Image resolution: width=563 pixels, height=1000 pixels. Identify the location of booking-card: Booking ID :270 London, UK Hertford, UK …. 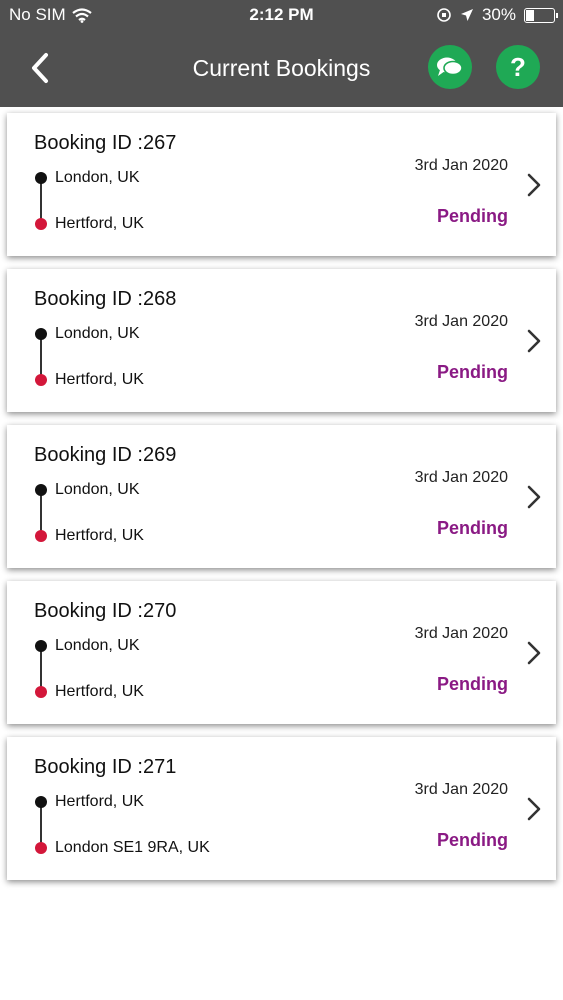
(281, 652).